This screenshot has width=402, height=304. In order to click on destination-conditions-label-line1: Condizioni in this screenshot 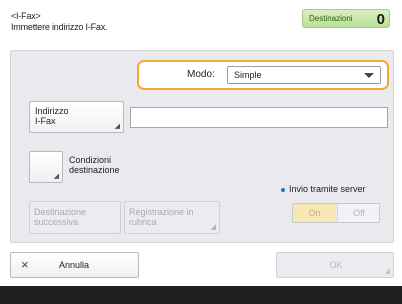, I will do `click(90, 160)`.